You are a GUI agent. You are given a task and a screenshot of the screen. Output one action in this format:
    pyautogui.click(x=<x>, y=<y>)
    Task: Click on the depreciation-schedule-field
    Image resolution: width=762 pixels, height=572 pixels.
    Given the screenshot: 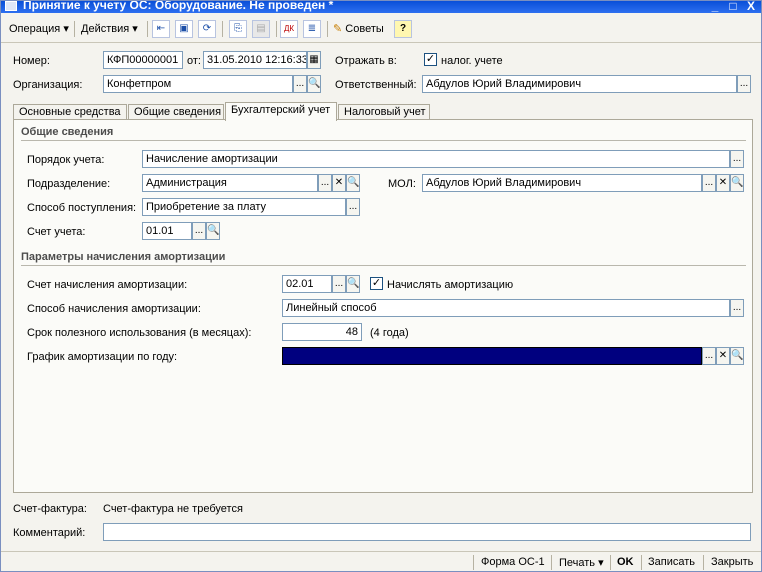 What is the action you would take?
    pyautogui.click(x=492, y=356)
    